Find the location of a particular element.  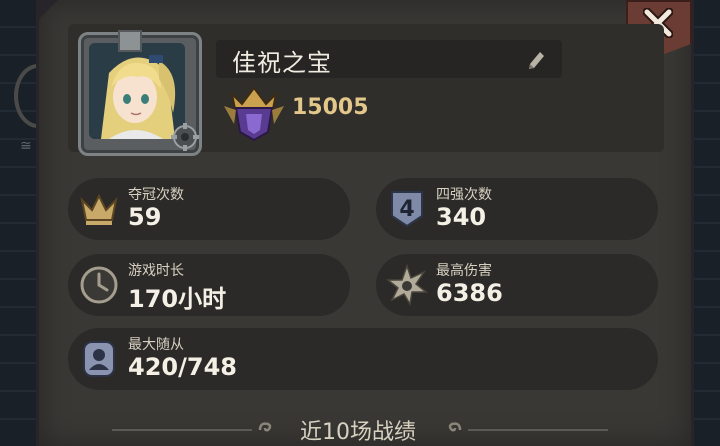

edit-pencil-icon is located at coordinates (536, 59).